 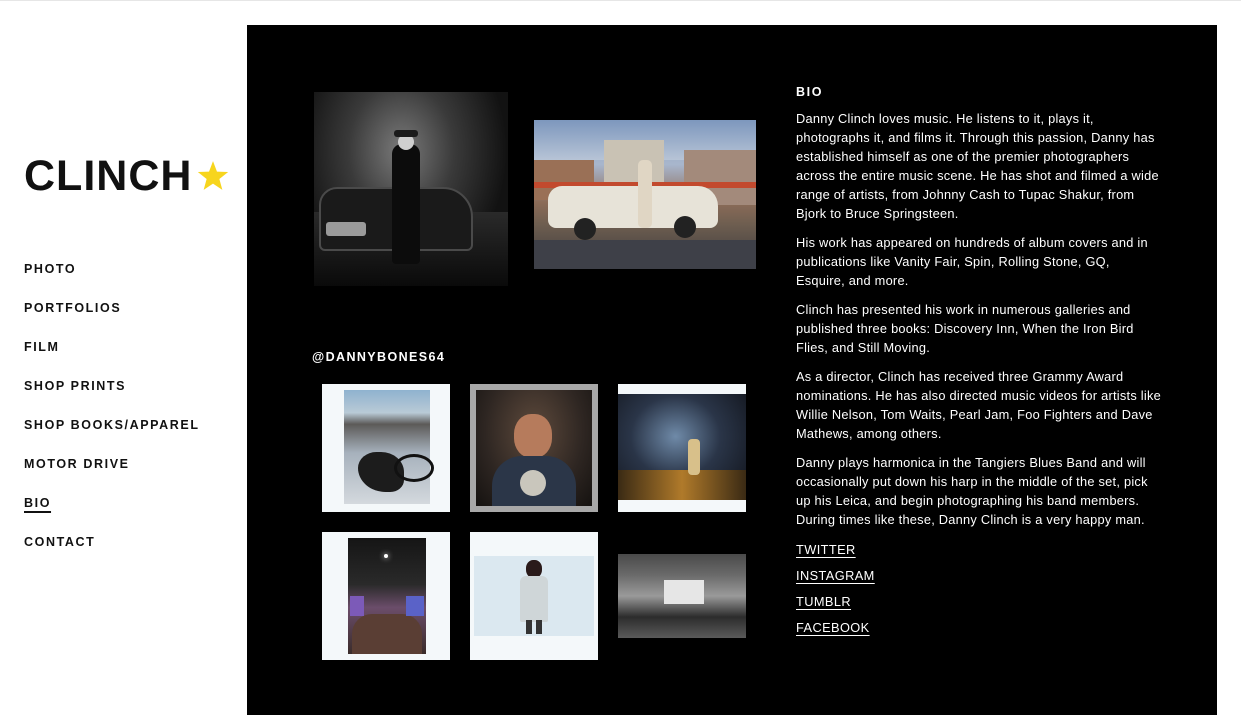 I want to click on nav-item-shop-books-apparel: SHOP BOOKS/APPAREL, so click(x=112, y=425).